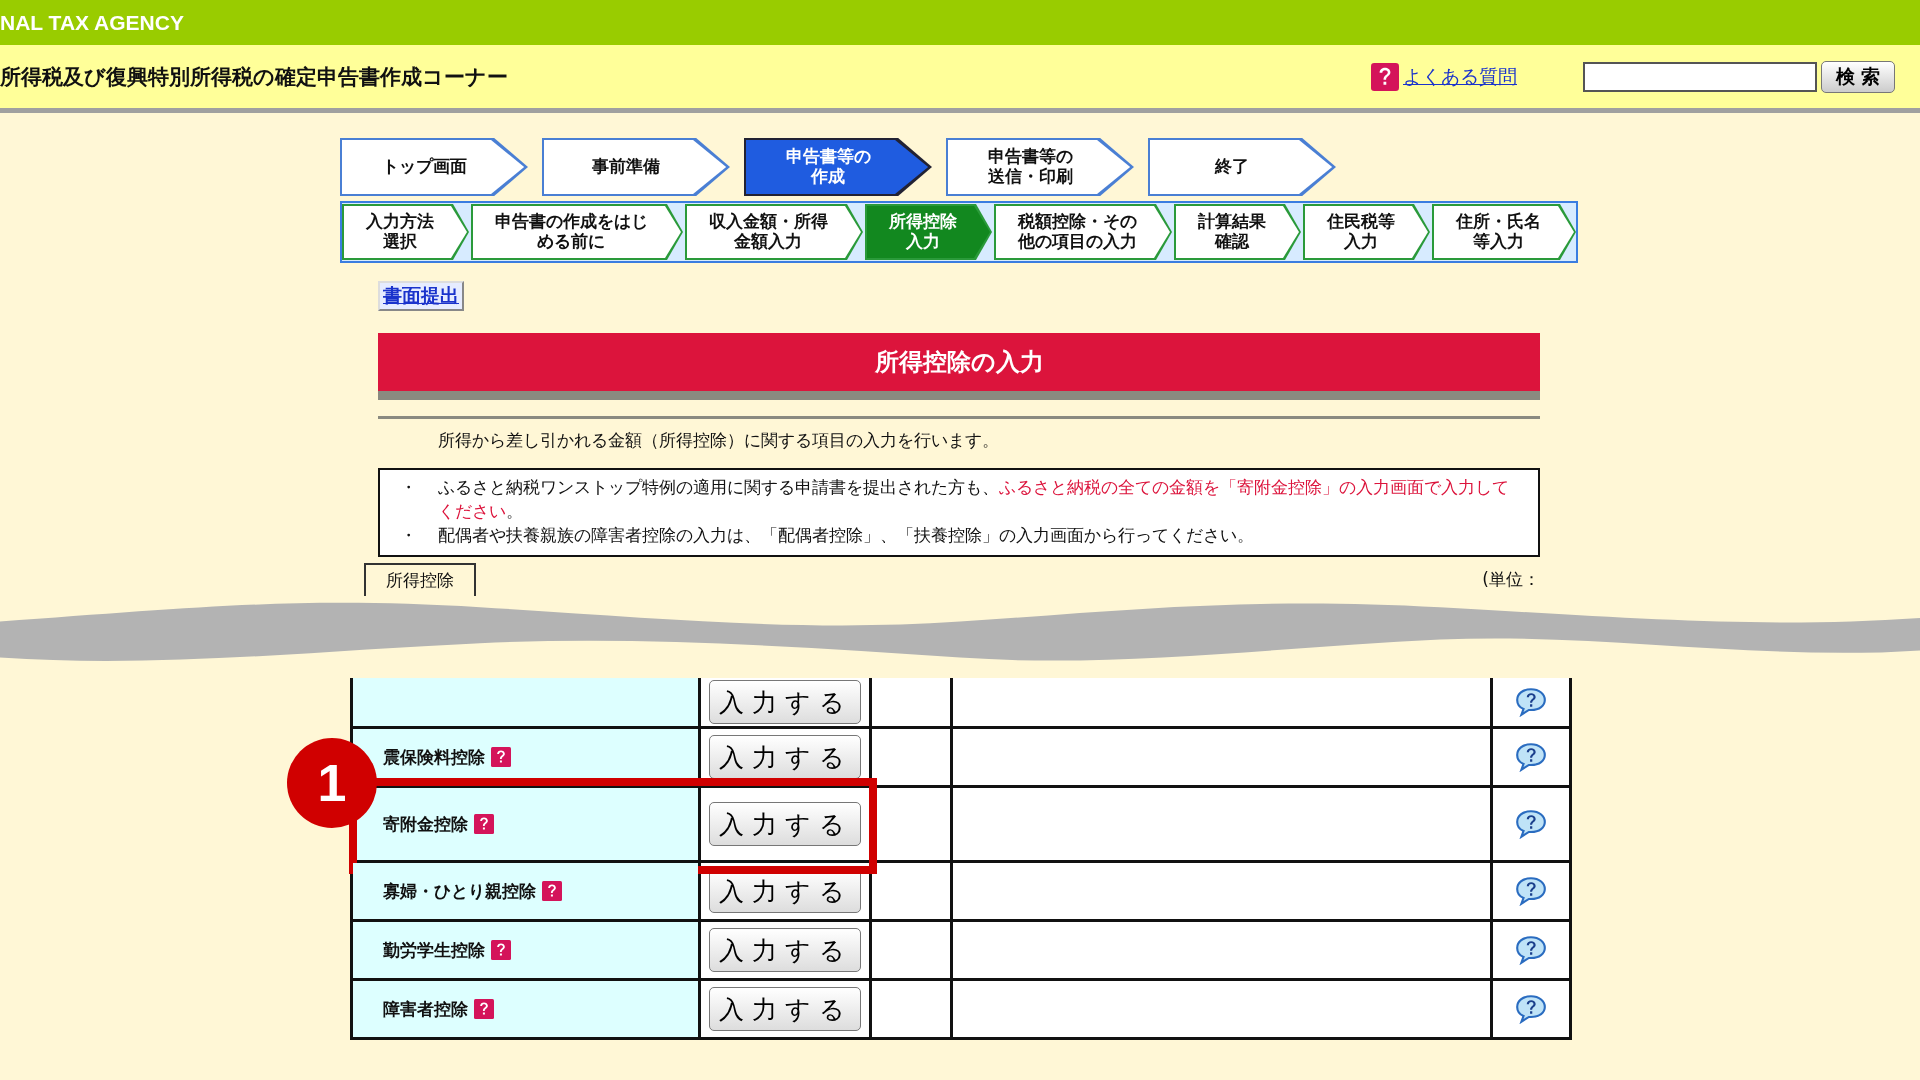 This screenshot has width=1920, height=1080. Describe the element at coordinates (92, 22) in the screenshot. I see `agency-name: NAL TAX AGENCY` at that location.